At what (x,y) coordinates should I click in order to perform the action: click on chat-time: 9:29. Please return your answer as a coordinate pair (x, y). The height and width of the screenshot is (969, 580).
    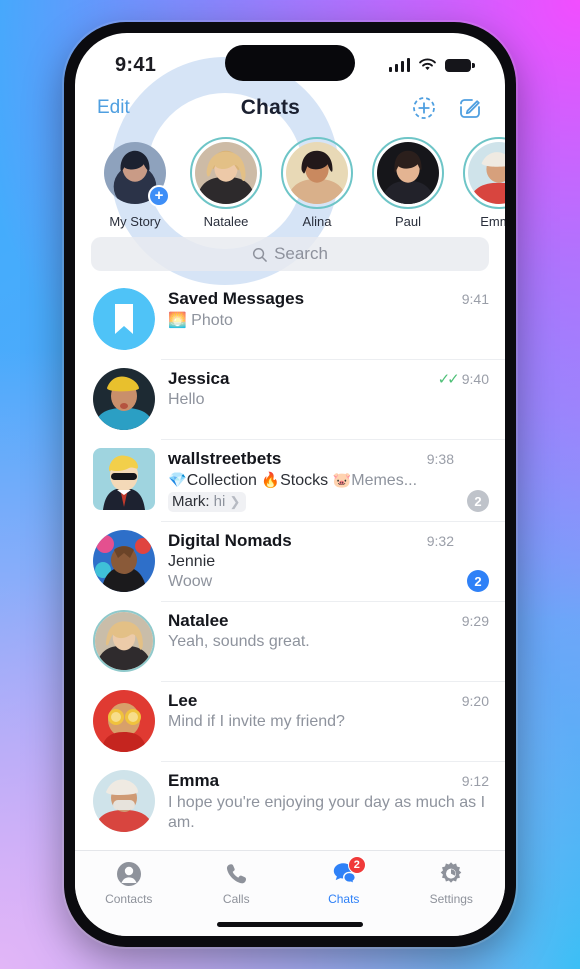
    Looking at the image, I should click on (475, 621).